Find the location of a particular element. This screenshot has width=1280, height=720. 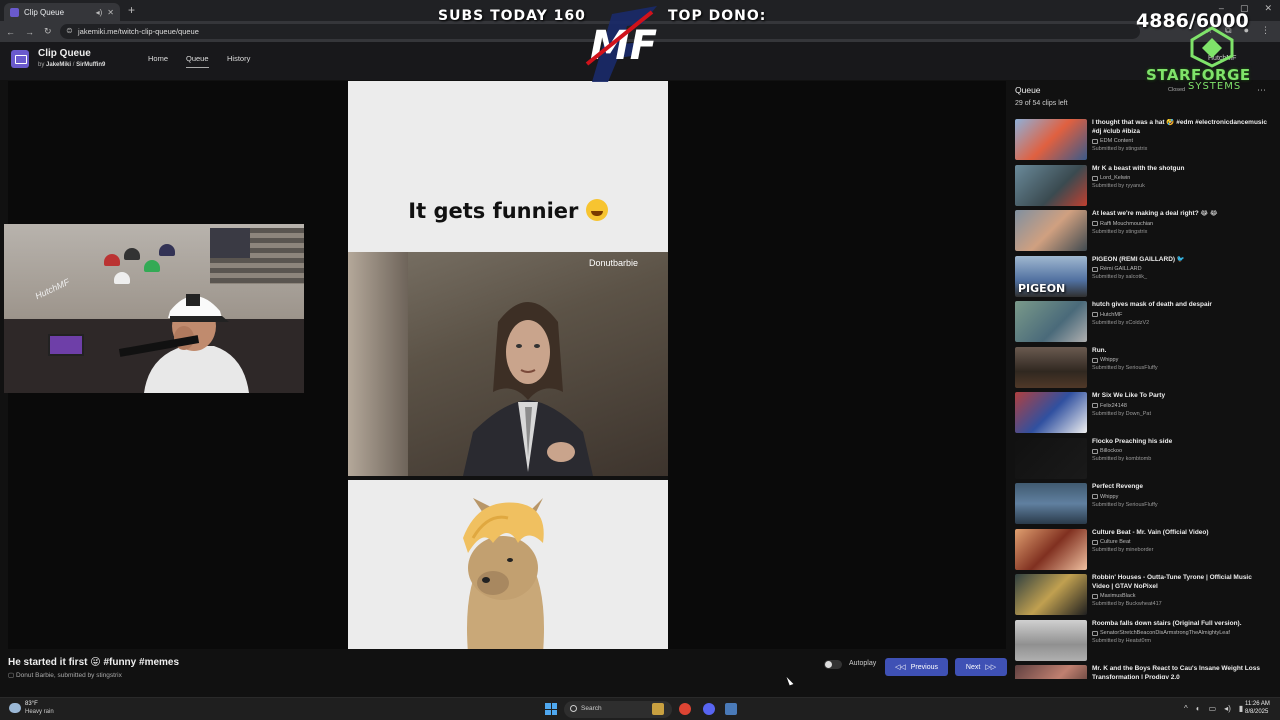

taskbar-search-label: Search is located at coordinates (591, 708).